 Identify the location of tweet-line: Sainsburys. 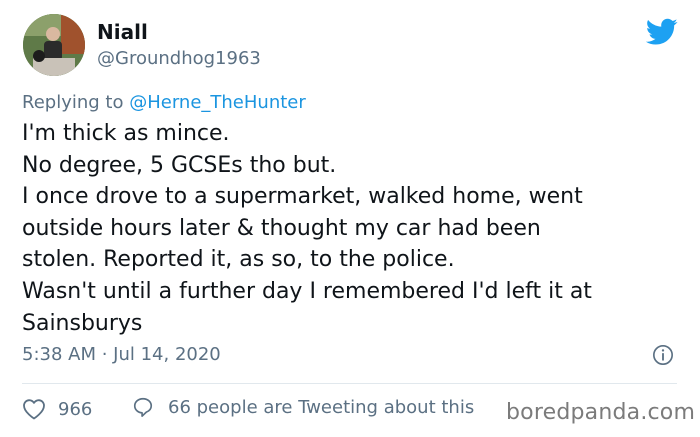
(82, 323).